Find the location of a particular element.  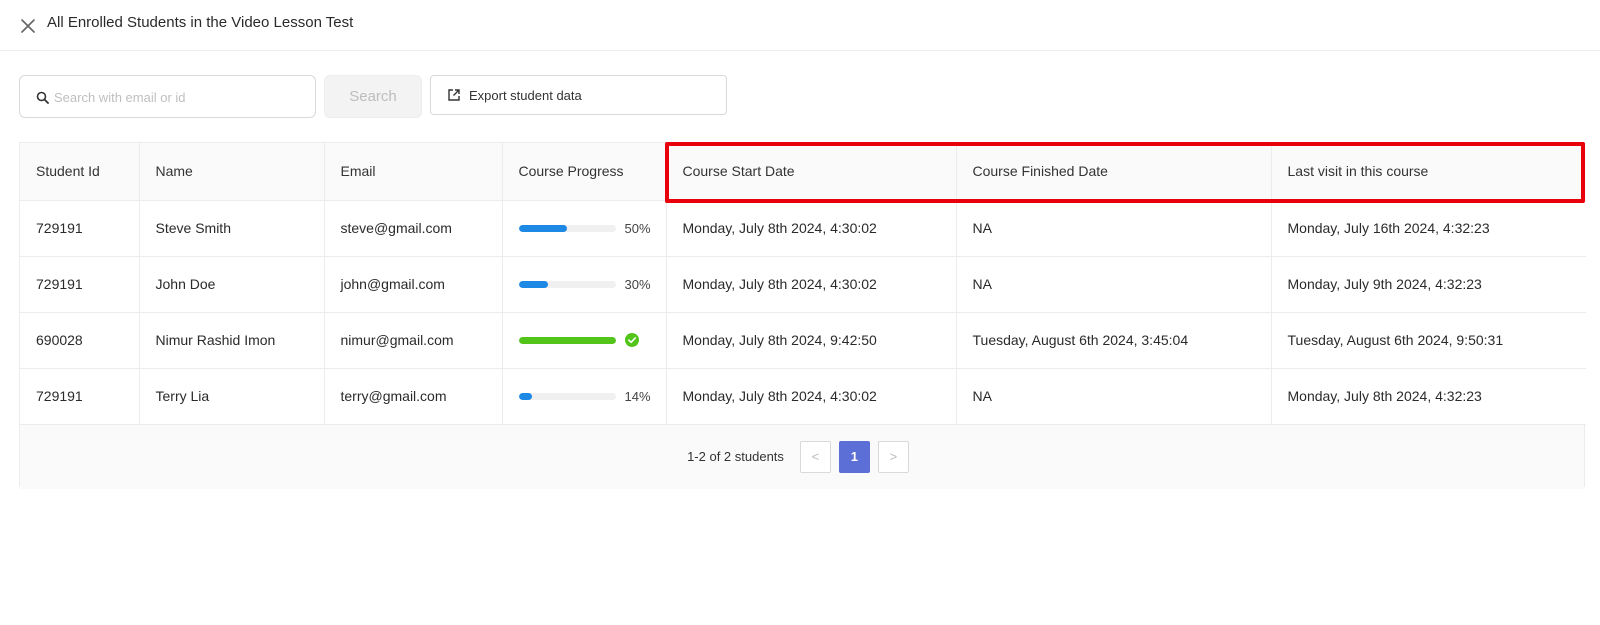

close-icon is located at coordinates (28, 26).